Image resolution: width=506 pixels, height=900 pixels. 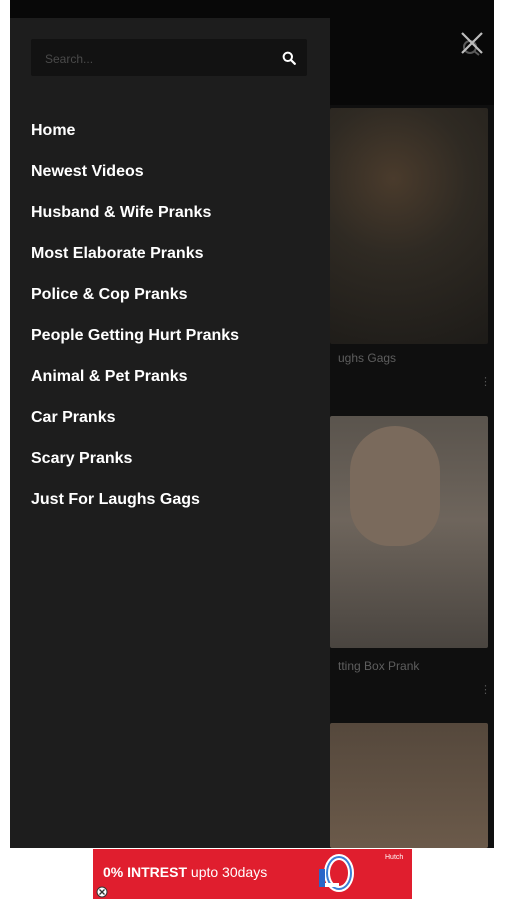 I want to click on menu-item-husband-wife-pranks: Husband & Wife Pranks, so click(x=135, y=220).